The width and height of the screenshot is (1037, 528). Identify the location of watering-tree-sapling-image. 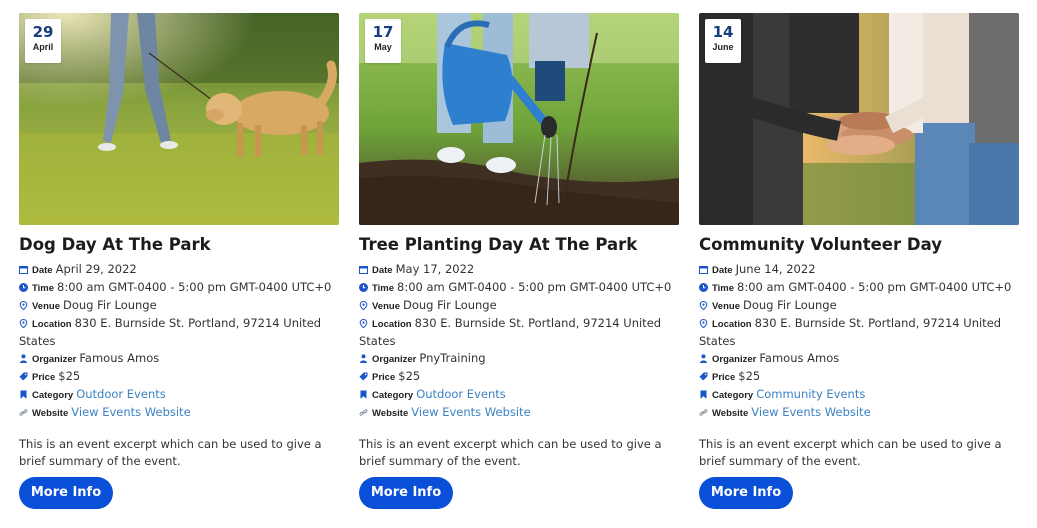
(519, 119).